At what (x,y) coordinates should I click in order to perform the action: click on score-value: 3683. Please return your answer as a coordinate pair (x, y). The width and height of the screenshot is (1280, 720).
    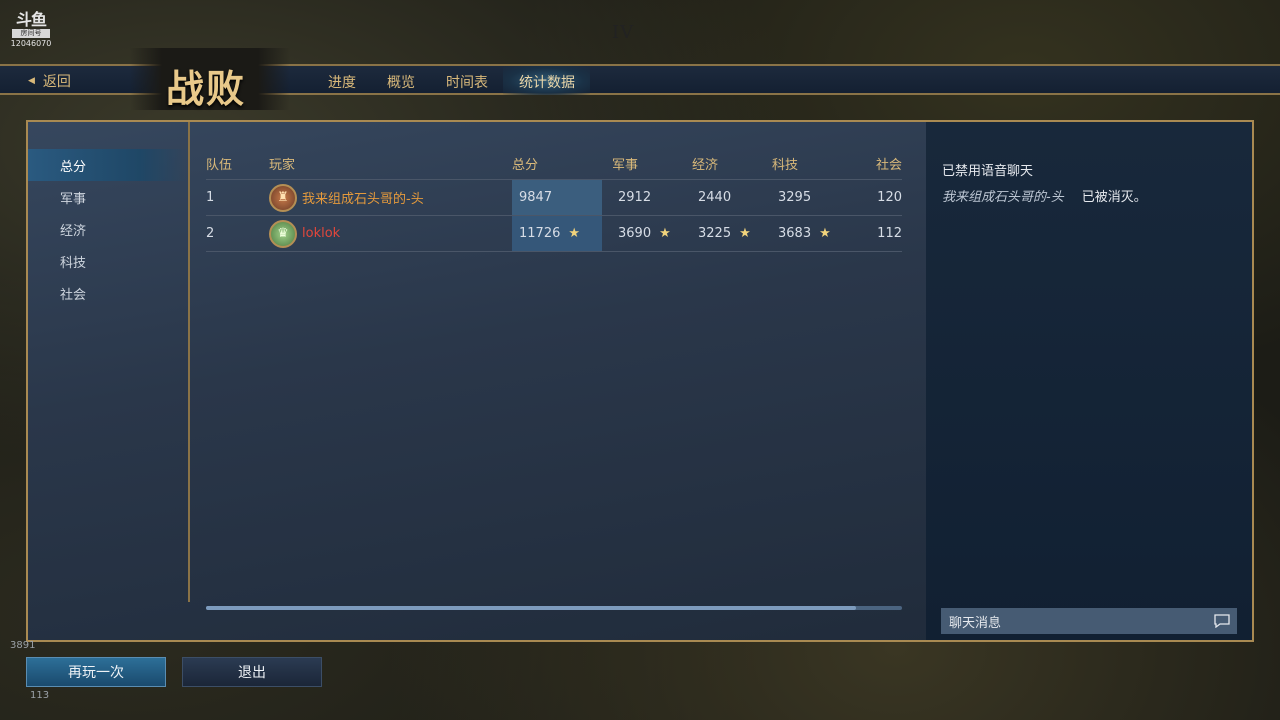
    Looking at the image, I should click on (795, 233).